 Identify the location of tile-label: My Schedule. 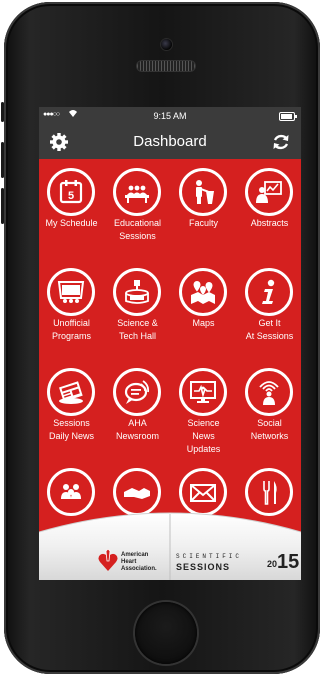
(71, 223).